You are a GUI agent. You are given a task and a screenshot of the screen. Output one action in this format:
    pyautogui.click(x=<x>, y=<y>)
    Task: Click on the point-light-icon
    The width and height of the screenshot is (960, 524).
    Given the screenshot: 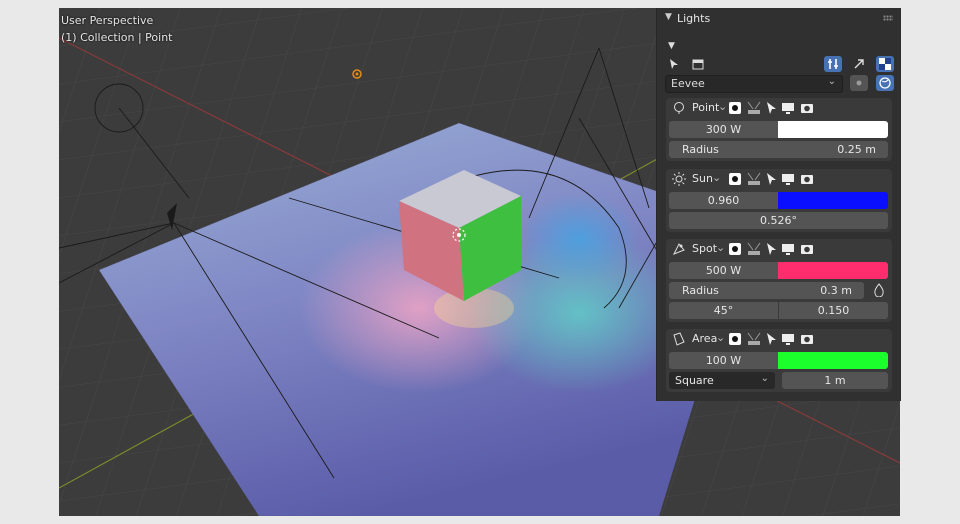 What is the action you would take?
    pyautogui.click(x=679, y=108)
    